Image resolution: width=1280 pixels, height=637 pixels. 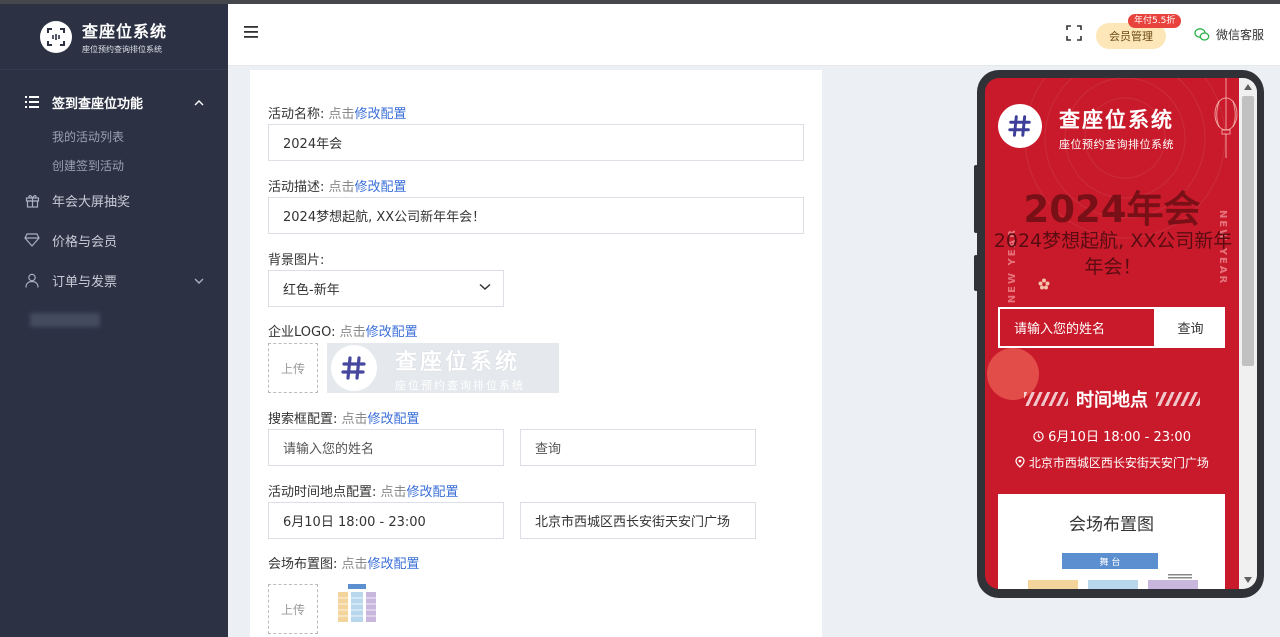 What do you see at coordinates (1075, 34) in the screenshot?
I see `fullscreen-icon` at bounding box center [1075, 34].